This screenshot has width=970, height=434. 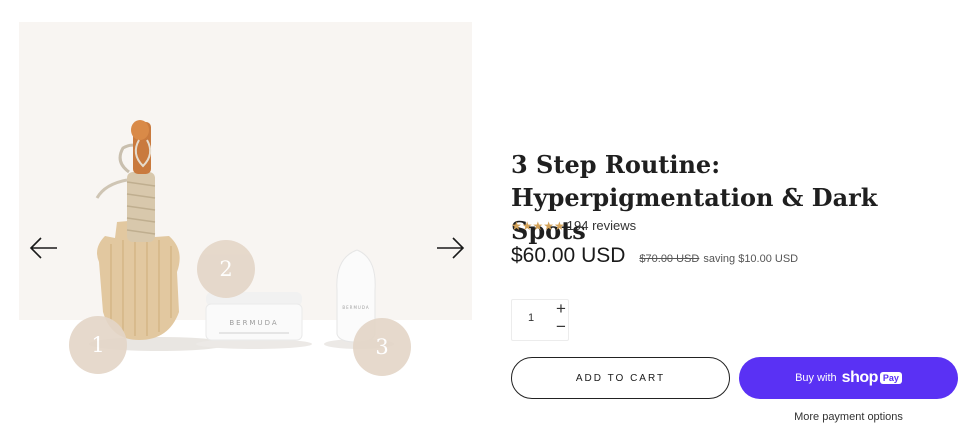 What do you see at coordinates (355, 307) in the screenshot?
I see `bottle-brand: BERMUDA` at bounding box center [355, 307].